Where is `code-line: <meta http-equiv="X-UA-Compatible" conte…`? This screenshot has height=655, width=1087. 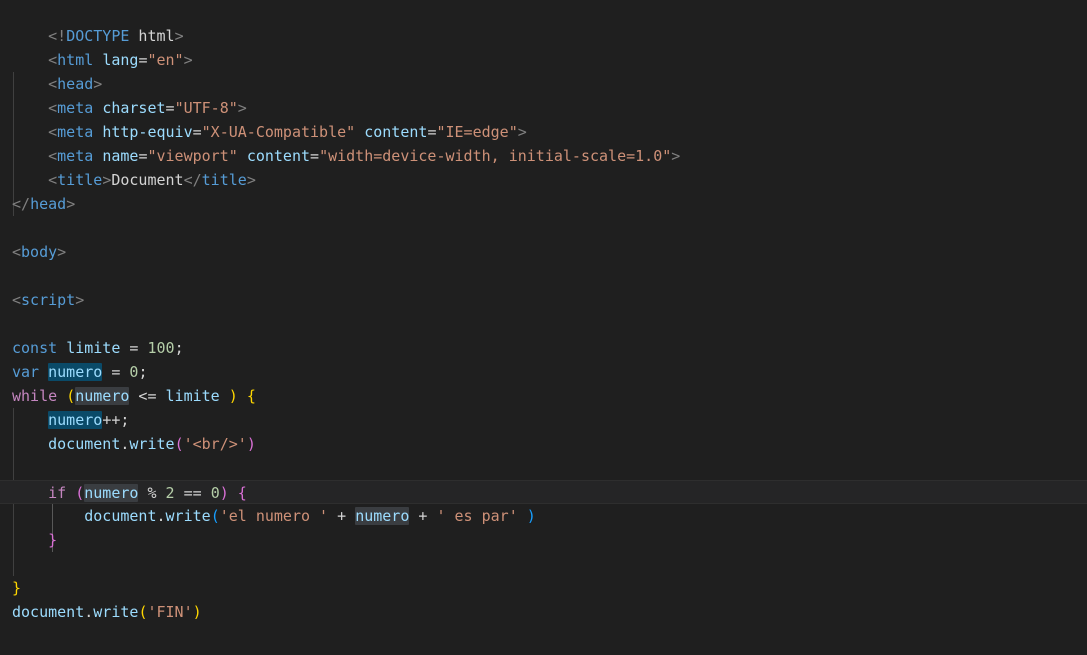 code-line: <meta http-equiv="X-UA-Compatible" conte… is located at coordinates (543, 132).